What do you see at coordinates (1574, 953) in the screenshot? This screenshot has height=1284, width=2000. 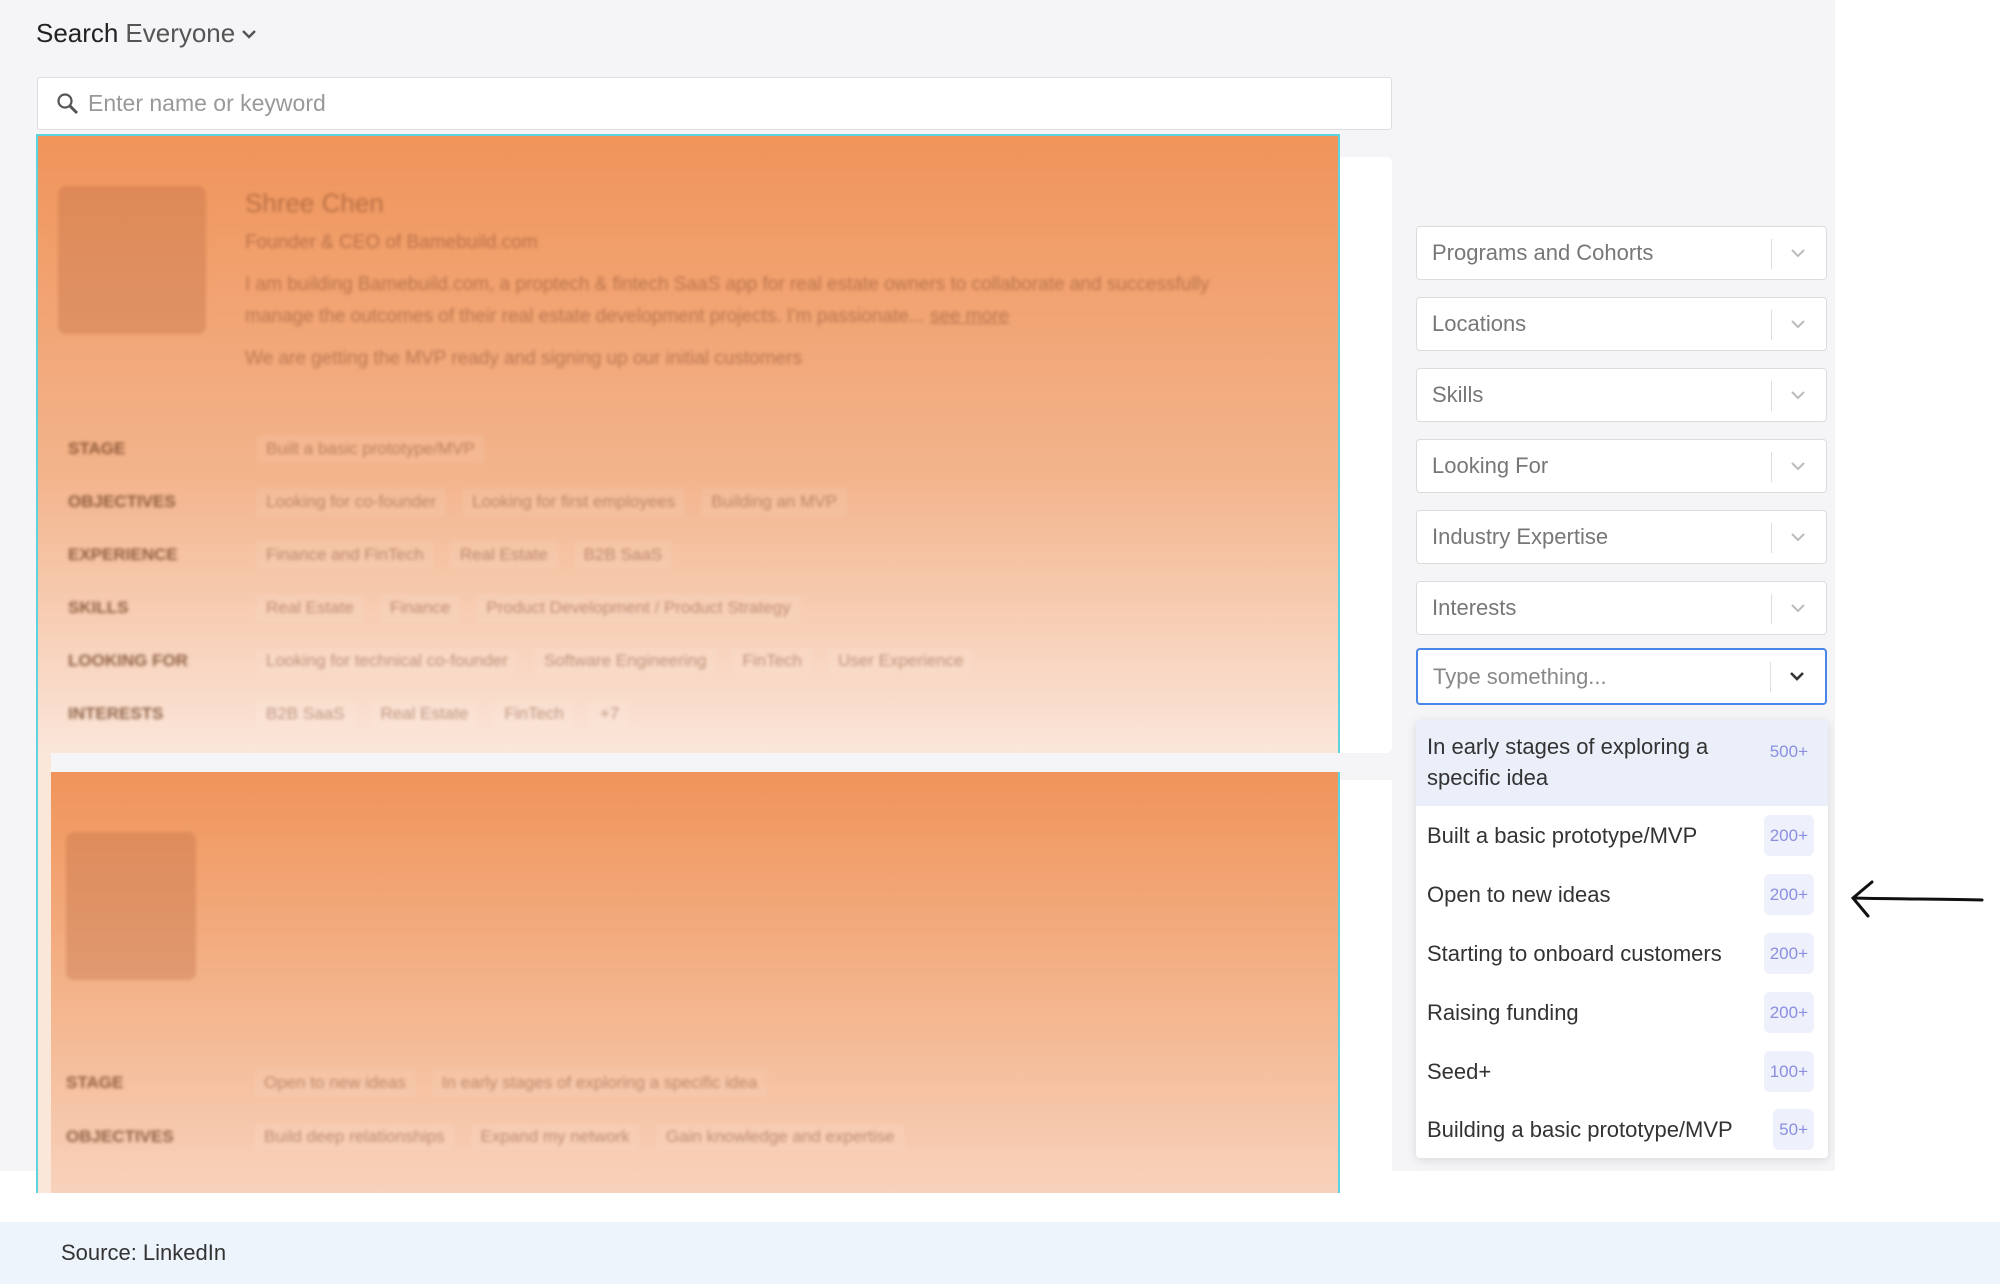 I see `option-label: Starting to onboard customers` at bounding box center [1574, 953].